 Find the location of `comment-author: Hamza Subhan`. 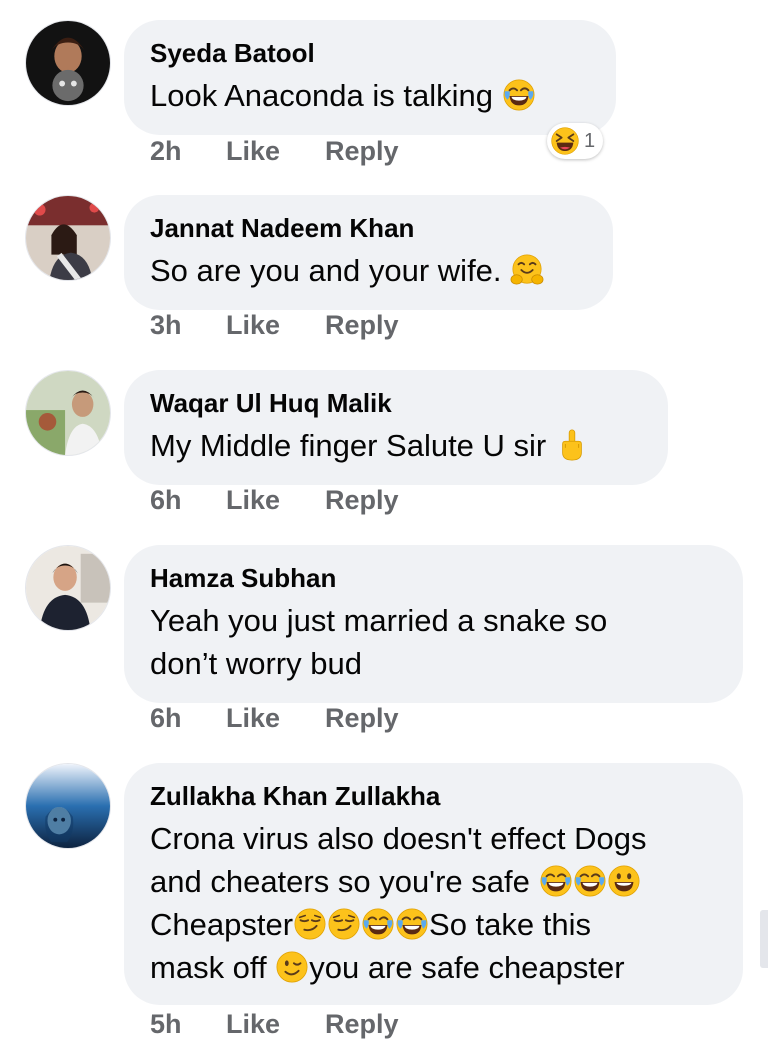

comment-author: Hamza Subhan is located at coordinates (433, 578).